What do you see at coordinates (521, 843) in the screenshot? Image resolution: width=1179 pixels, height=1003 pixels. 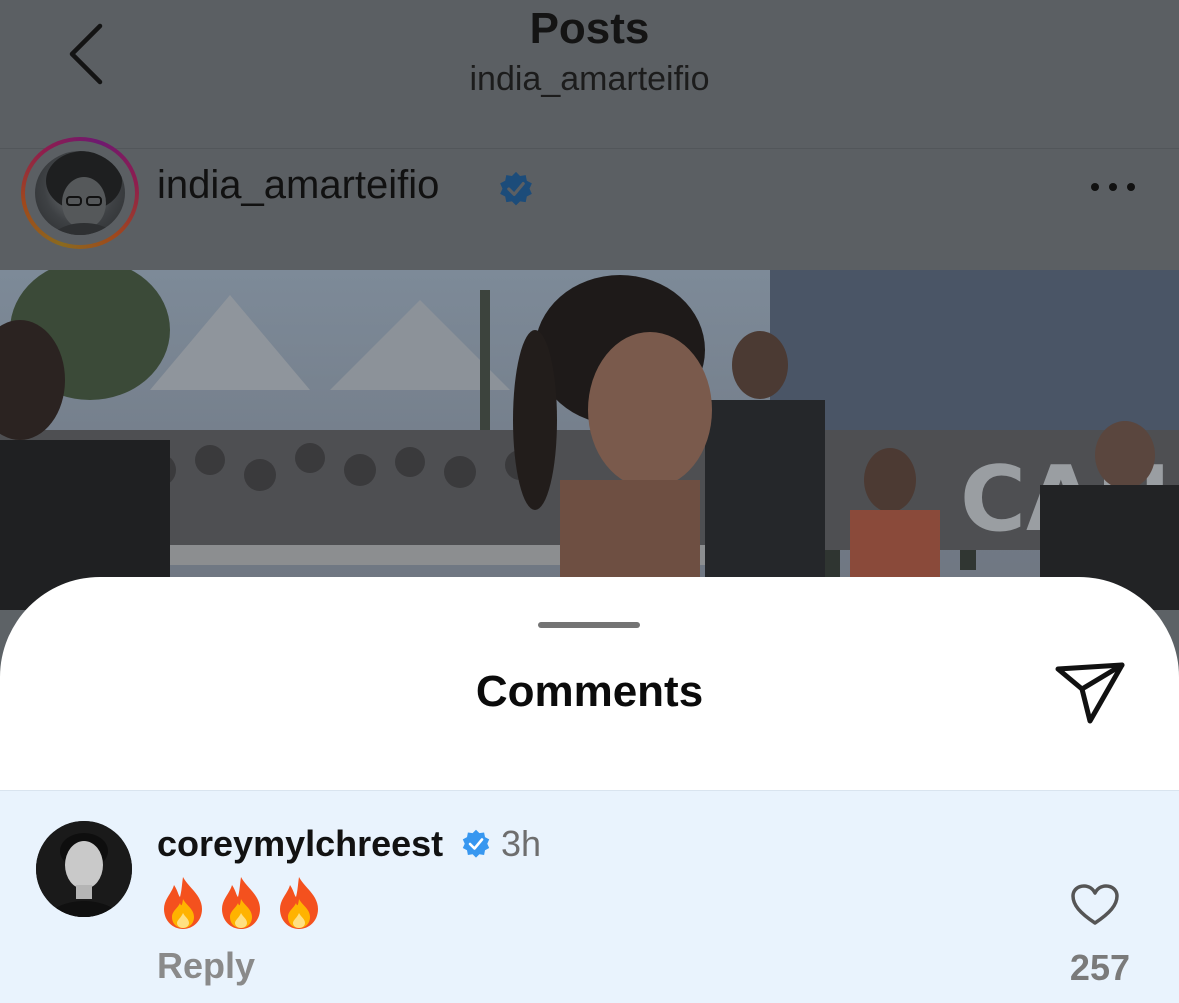 I see `comment-timestamp: 3h` at bounding box center [521, 843].